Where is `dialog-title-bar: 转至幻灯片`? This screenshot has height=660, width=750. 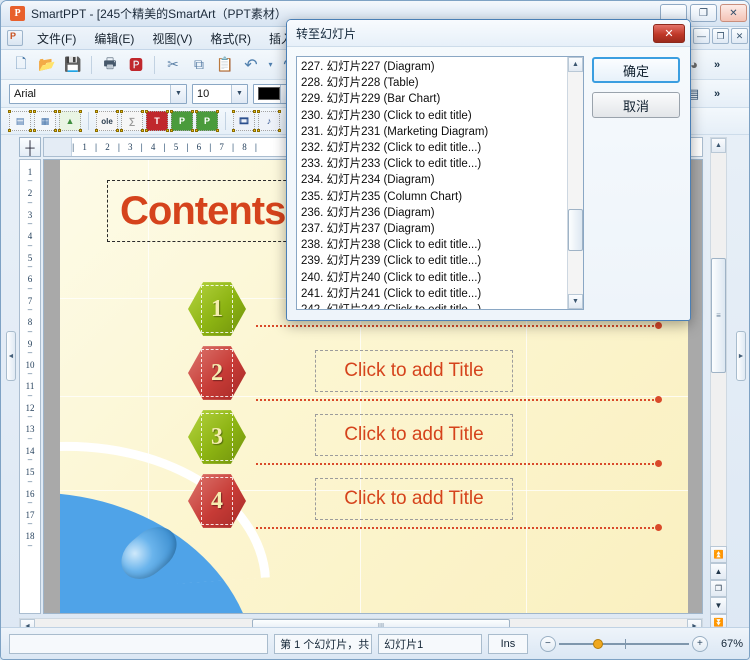
dialog-title-bar: 转至幻灯片 is located at coordinates (488, 33).